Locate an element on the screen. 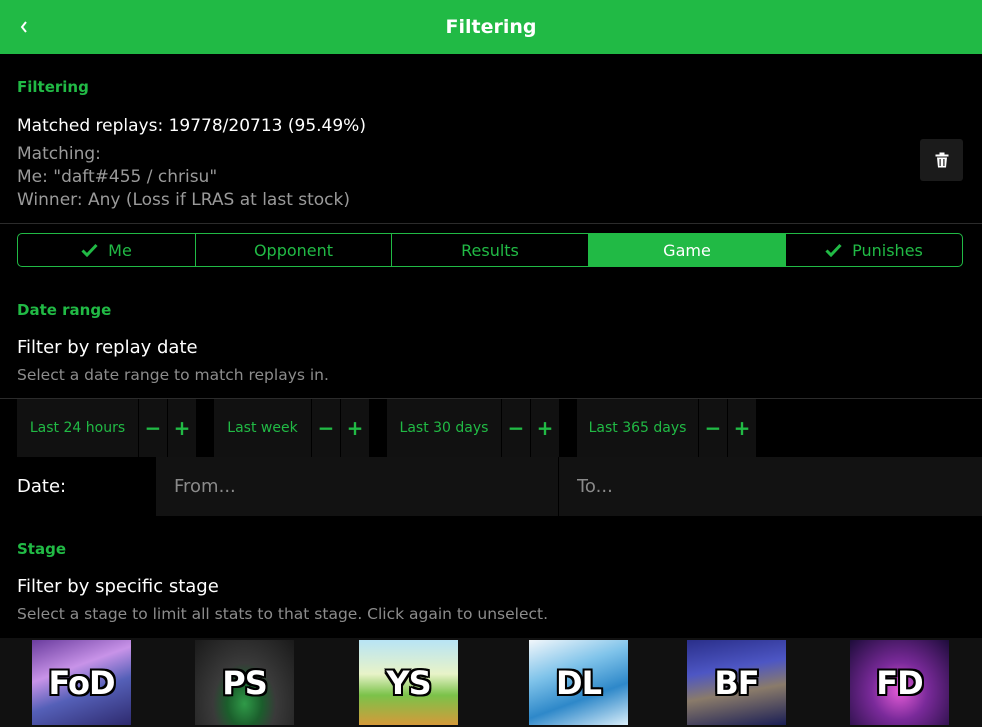 Image resolution: width=982 pixels, height=727 pixels. chevron-left-icon is located at coordinates (23, 27).